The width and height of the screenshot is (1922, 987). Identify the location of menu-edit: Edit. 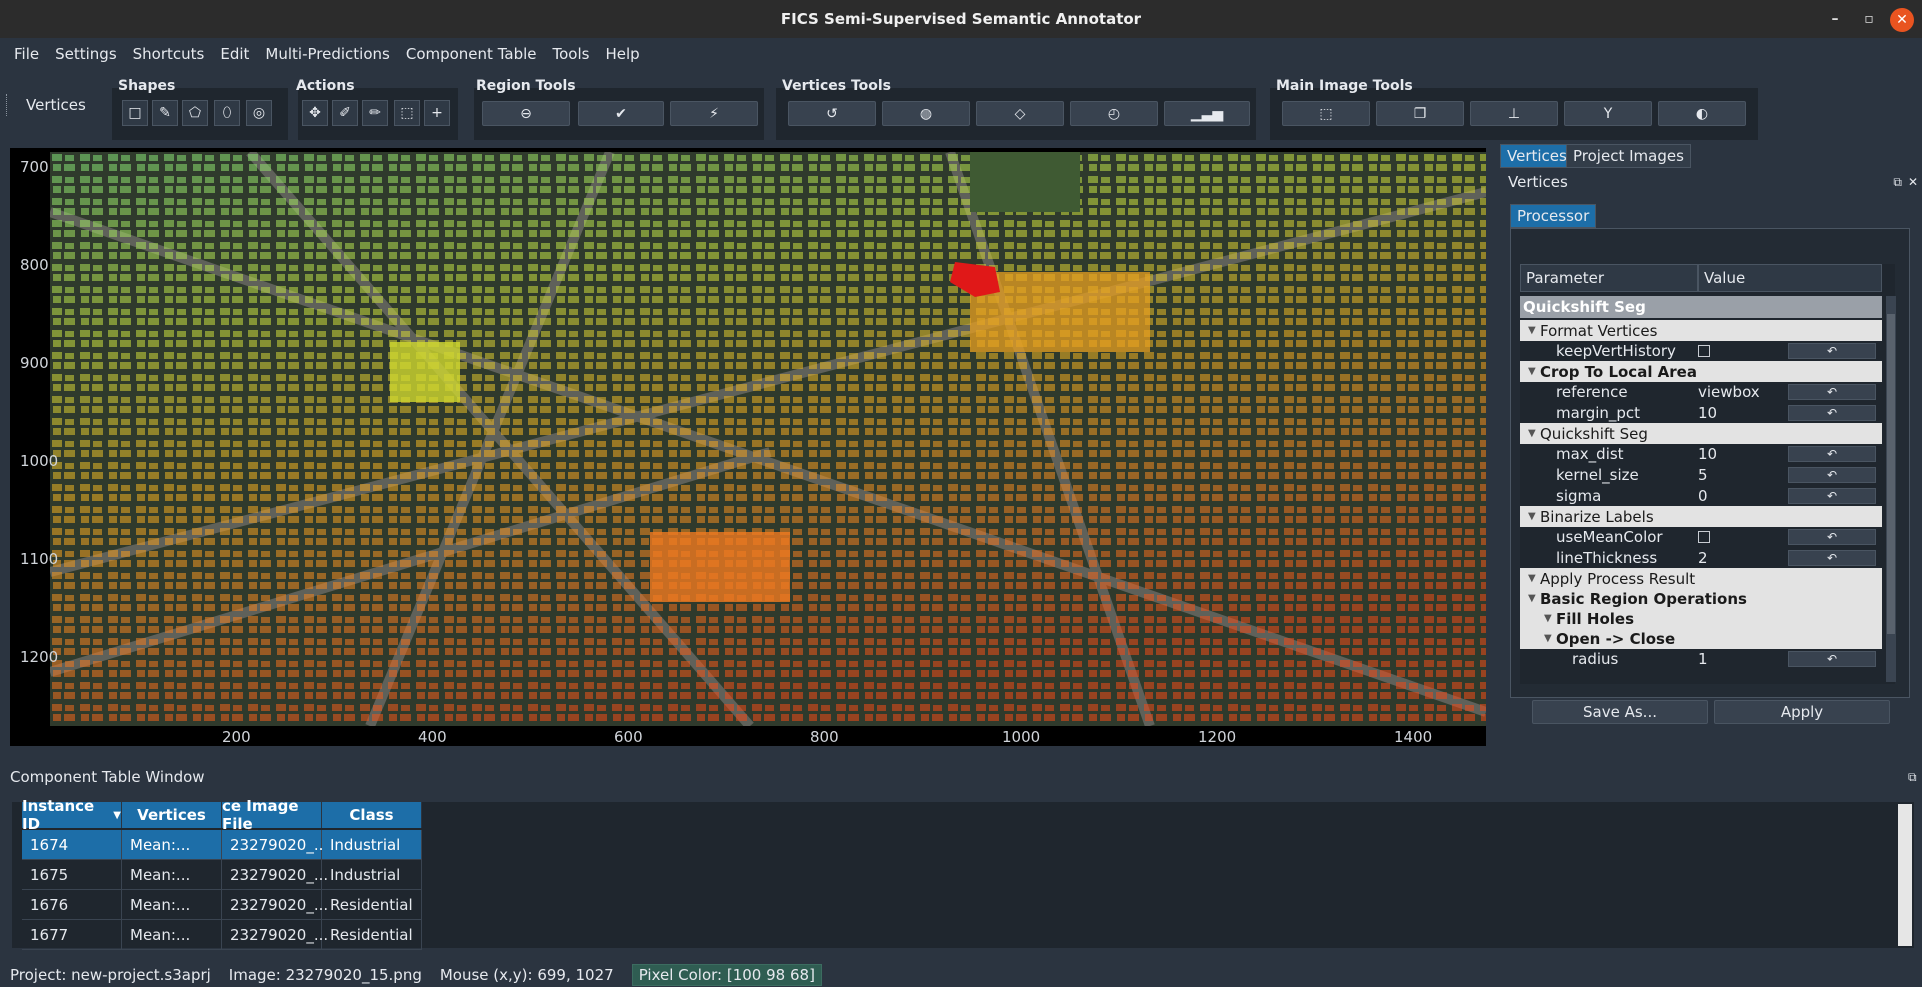
(234, 54).